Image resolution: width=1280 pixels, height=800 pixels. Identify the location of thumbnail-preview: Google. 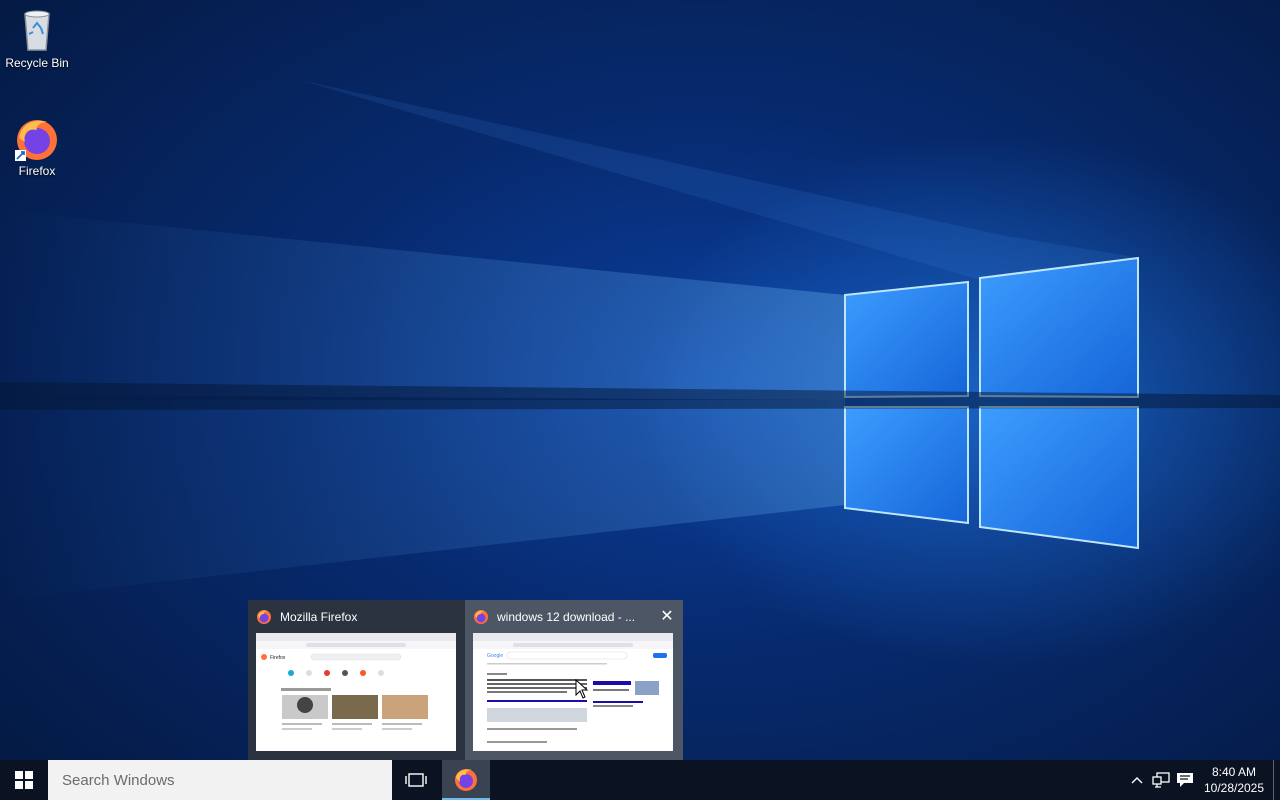
(573, 692).